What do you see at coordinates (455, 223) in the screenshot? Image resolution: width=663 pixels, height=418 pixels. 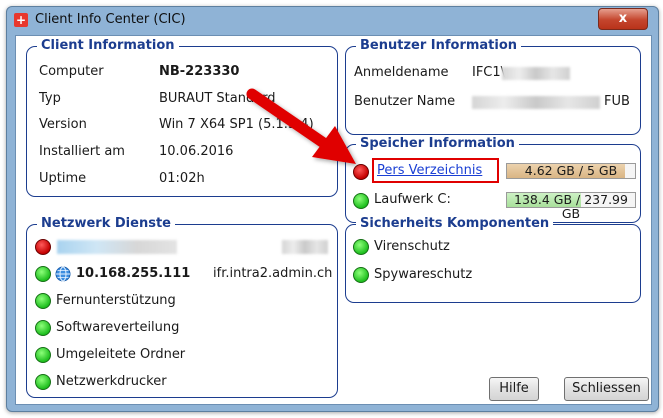 I see `security-components-title: Sicherheits Komponenten` at bounding box center [455, 223].